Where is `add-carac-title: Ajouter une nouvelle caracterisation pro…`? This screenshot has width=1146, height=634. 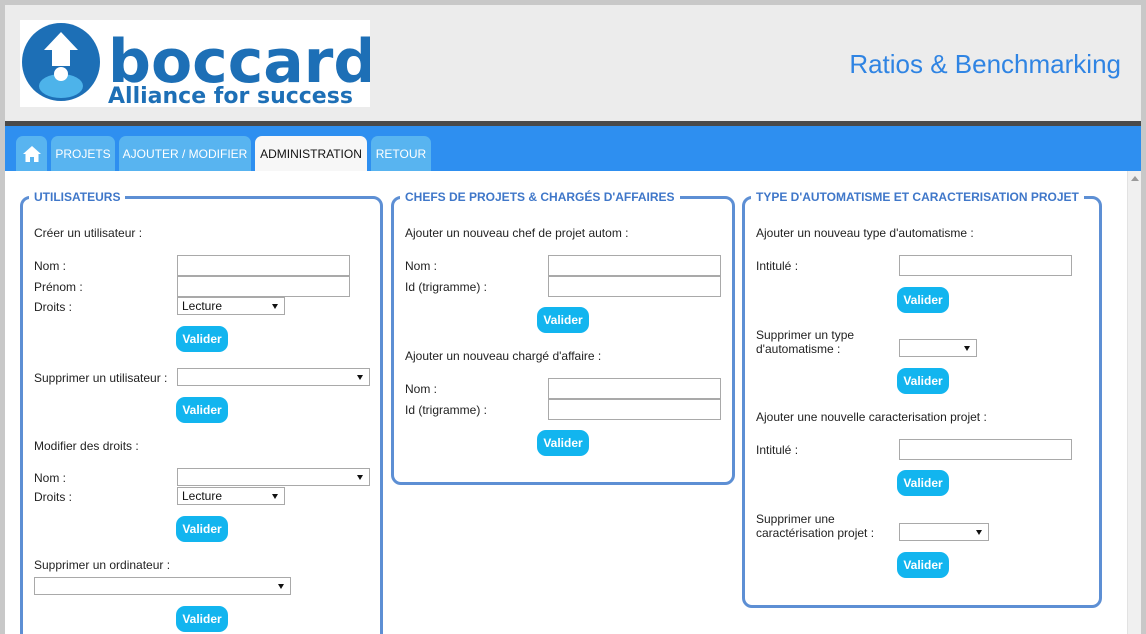
add-carac-title: Ajouter une nouvelle caracterisation pro… is located at coordinates (871, 417).